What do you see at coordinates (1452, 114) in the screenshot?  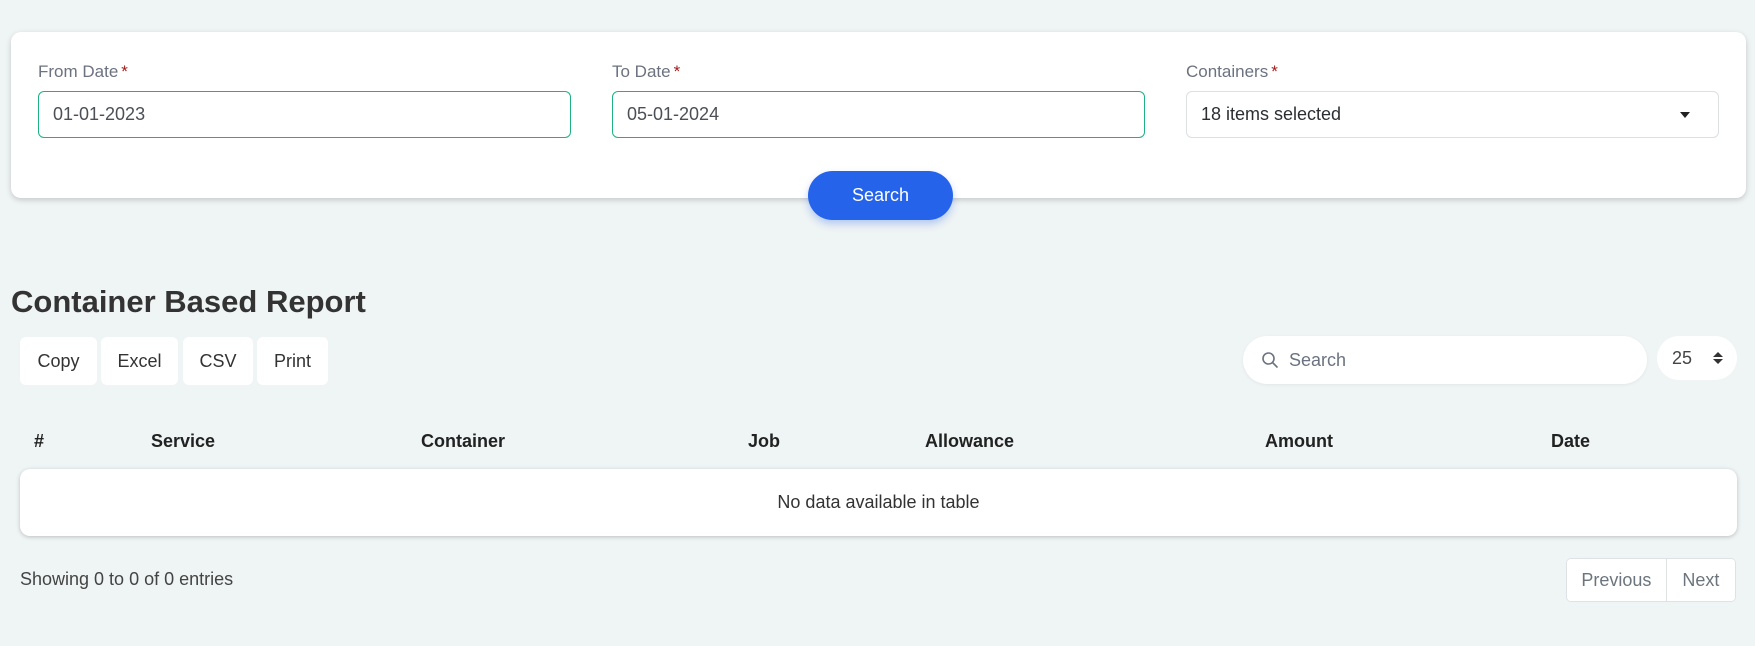 I see `containers-select: 18 items selected` at bounding box center [1452, 114].